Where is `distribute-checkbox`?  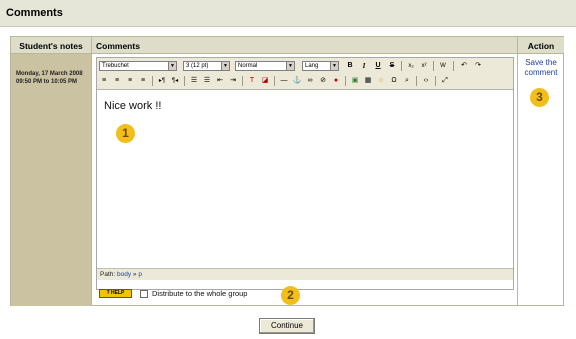 distribute-checkbox is located at coordinates (144, 294).